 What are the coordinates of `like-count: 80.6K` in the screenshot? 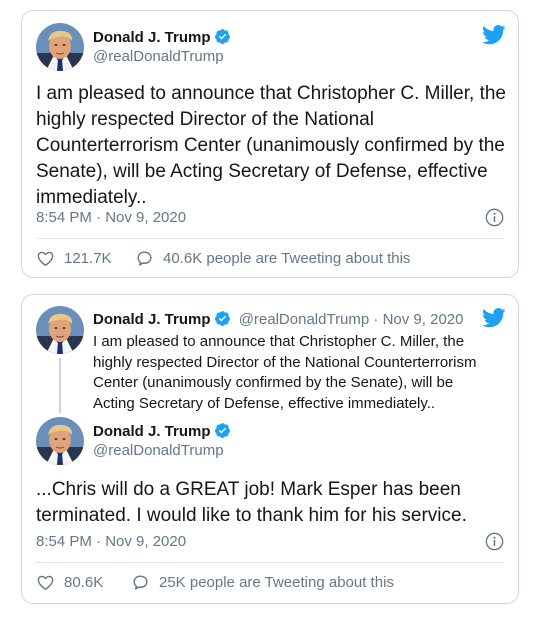 It's located at (84, 582).